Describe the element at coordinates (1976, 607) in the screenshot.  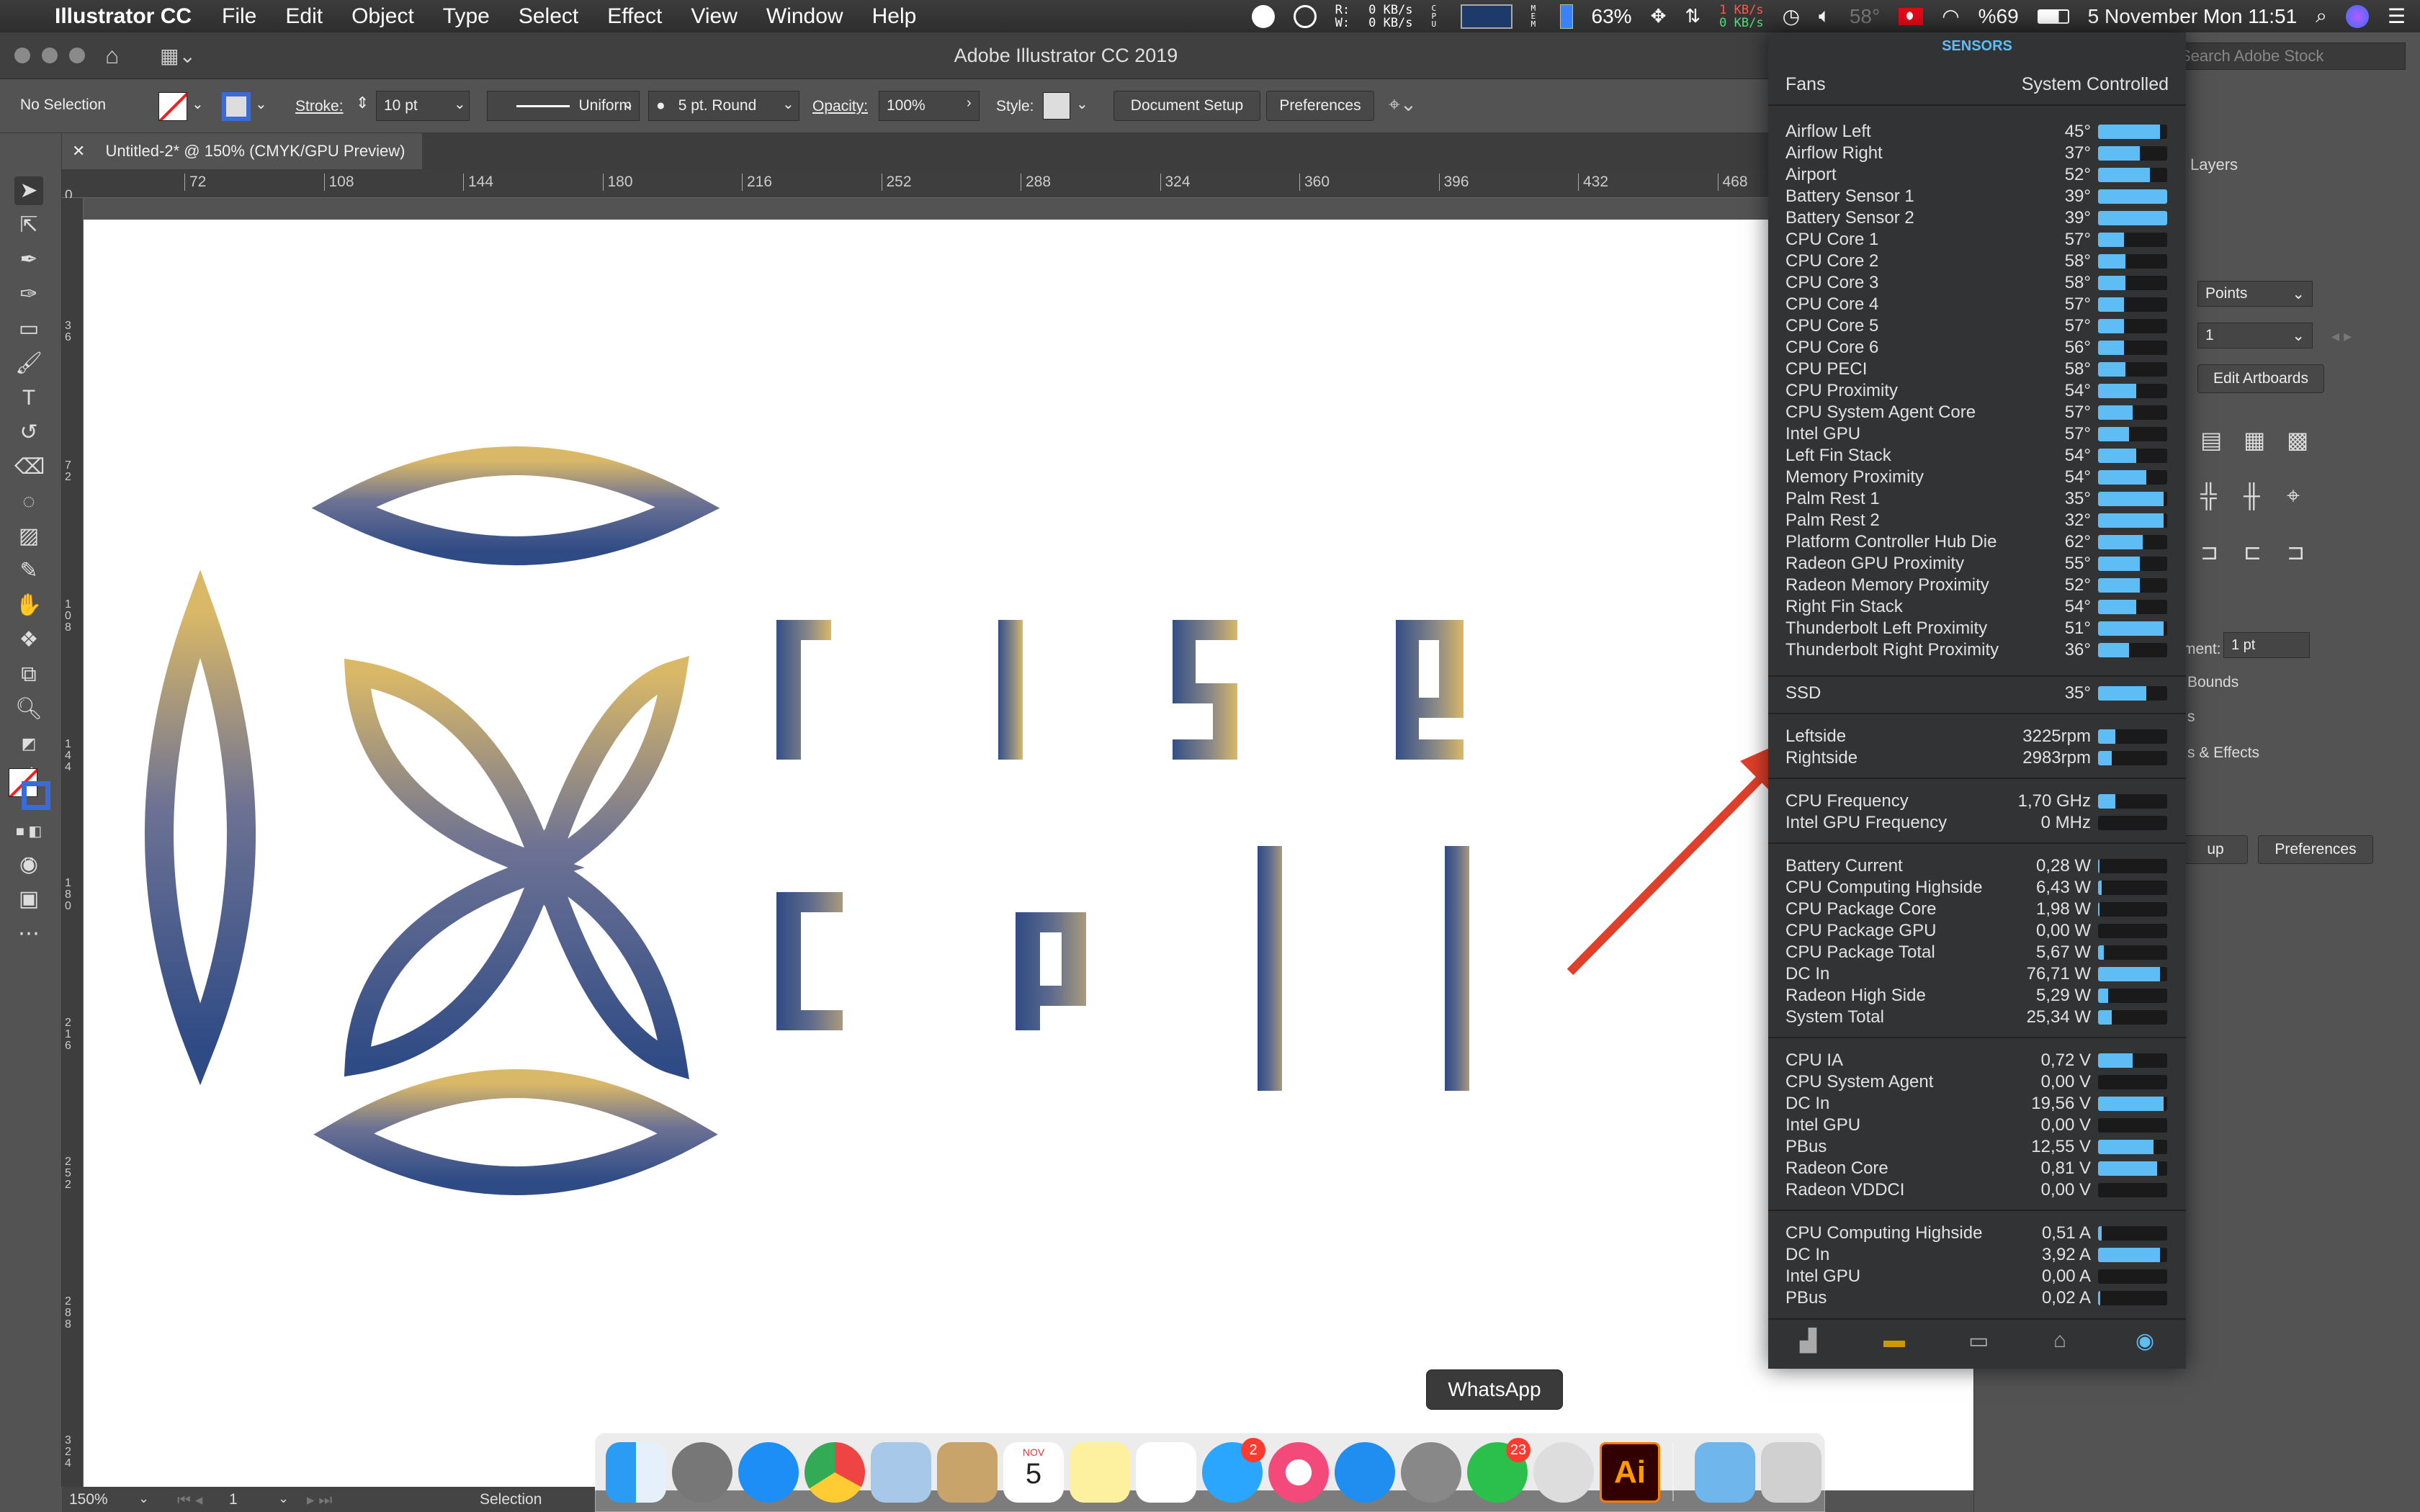
I see `sensor-row: Right Fin Stack 54°` at that location.